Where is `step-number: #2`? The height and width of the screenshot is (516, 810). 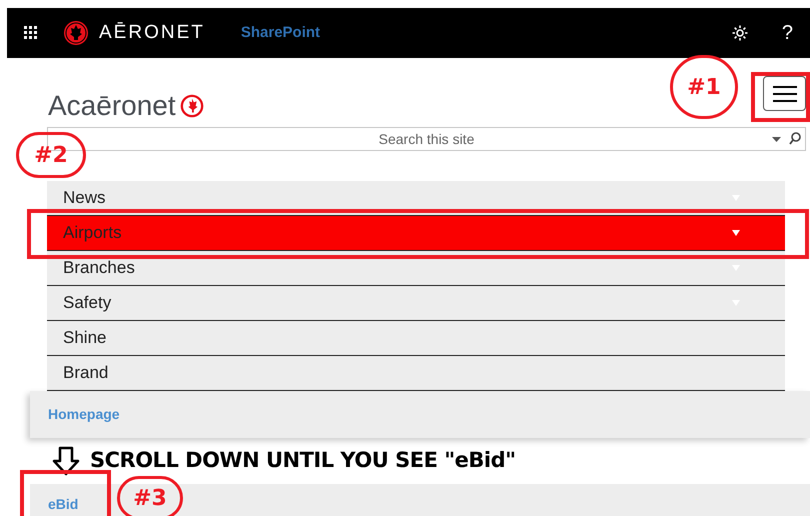 step-number: #2 is located at coordinates (51, 155).